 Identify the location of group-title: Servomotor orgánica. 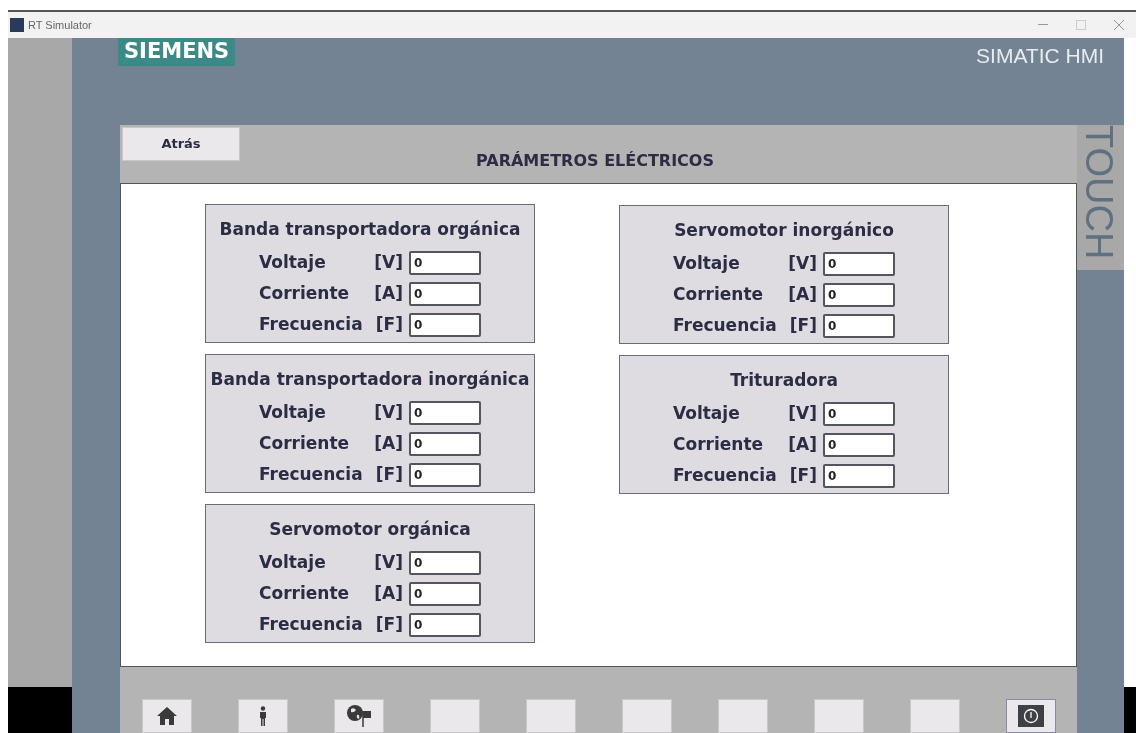
(370, 529).